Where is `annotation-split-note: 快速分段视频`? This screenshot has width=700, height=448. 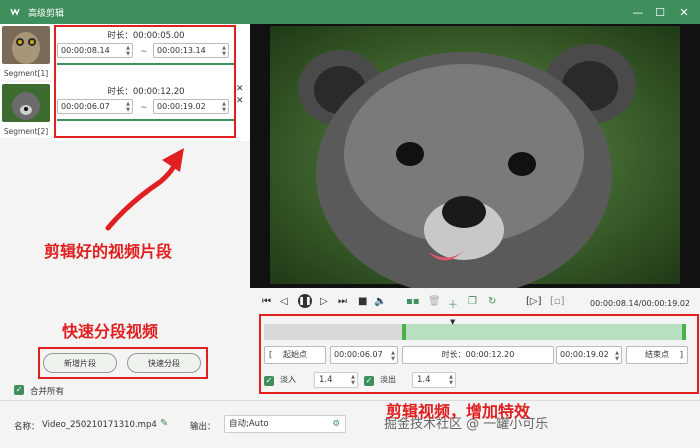 annotation-split-note: 快速分段视频 is located at coordinates (110, 331).